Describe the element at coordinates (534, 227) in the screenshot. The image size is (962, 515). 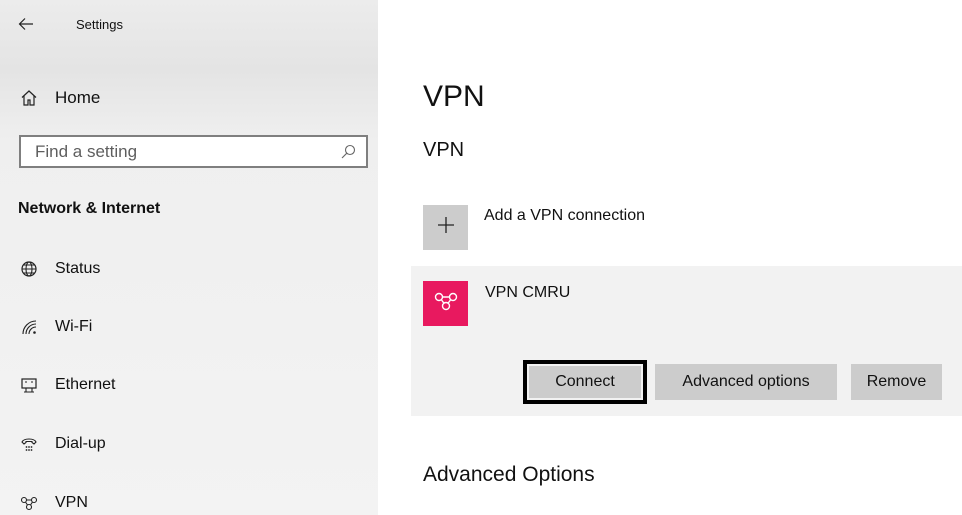
I see `add-vpn-connection-button: Add a VPN connection` at that location.